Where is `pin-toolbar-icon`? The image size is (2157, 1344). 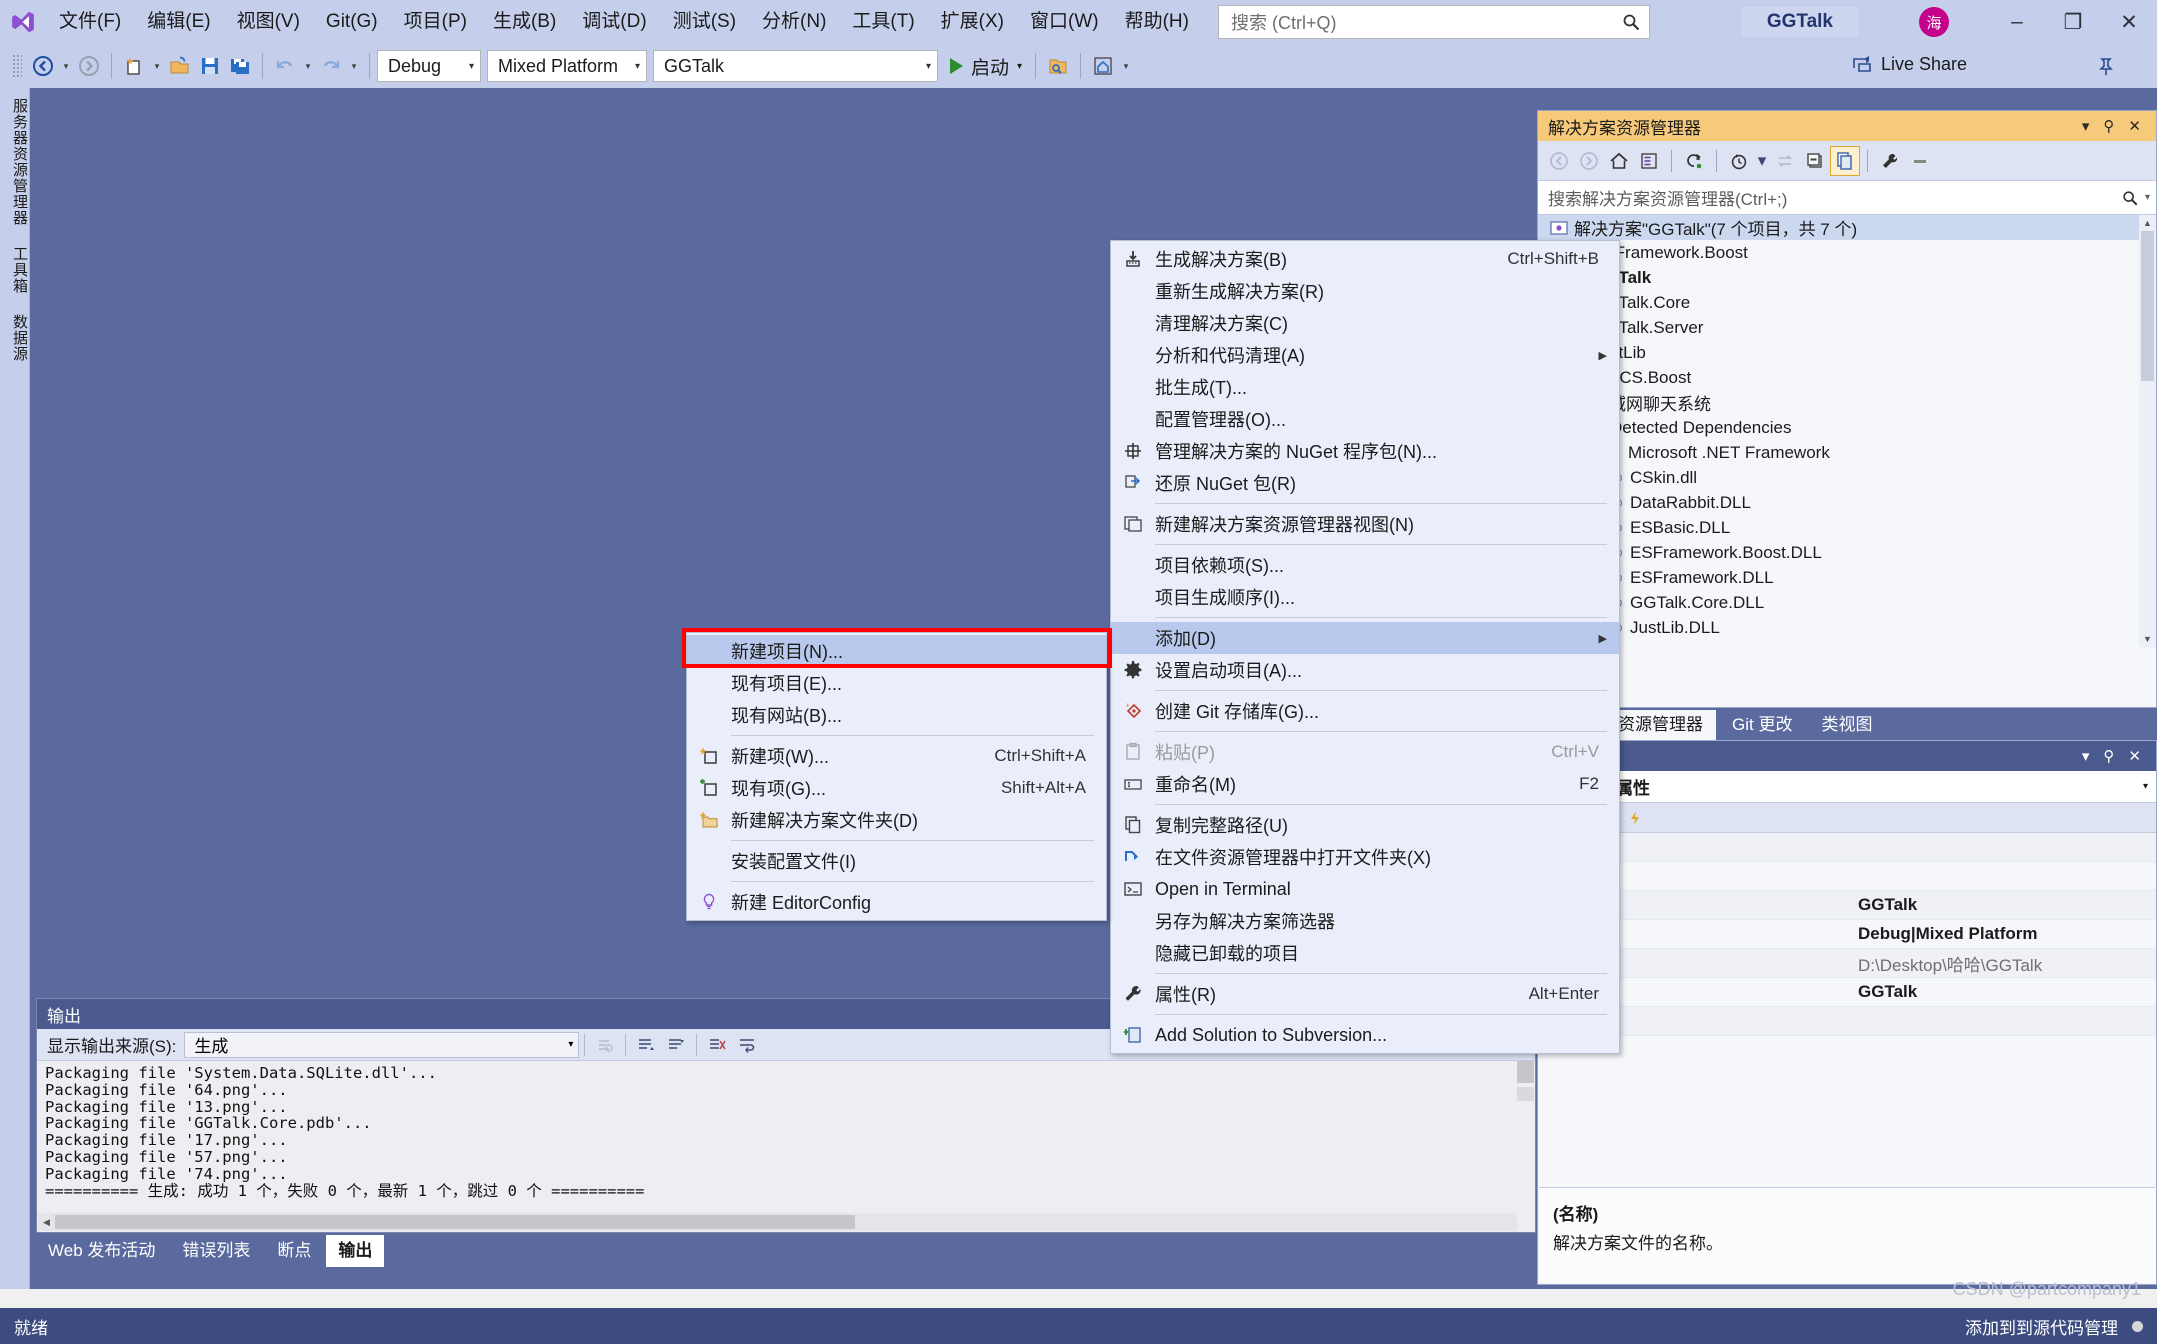
pin-toolbar-icon is located at coordinates (2106, 69).